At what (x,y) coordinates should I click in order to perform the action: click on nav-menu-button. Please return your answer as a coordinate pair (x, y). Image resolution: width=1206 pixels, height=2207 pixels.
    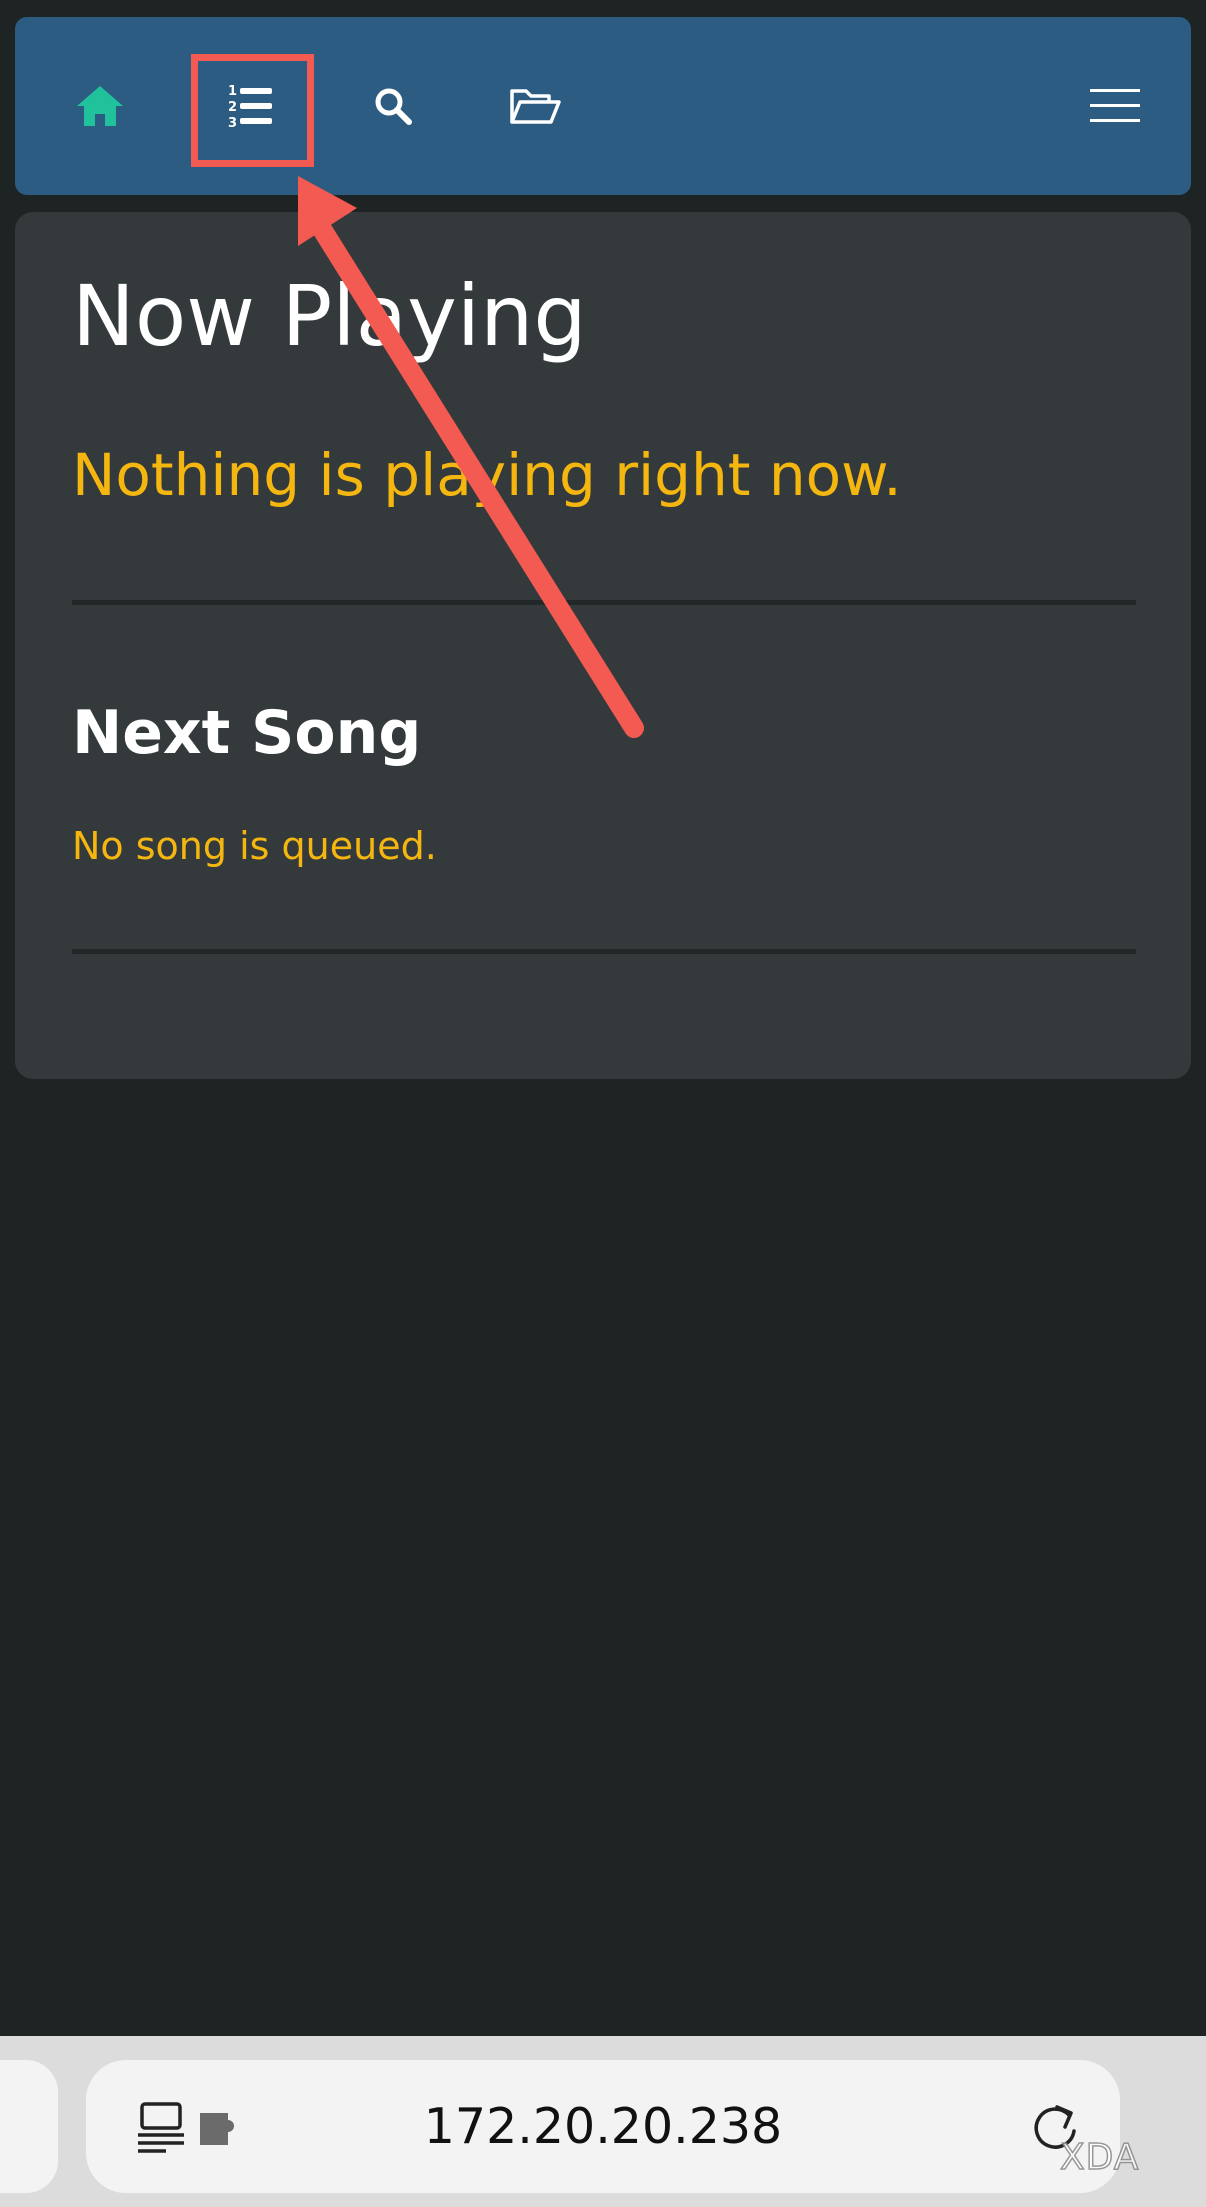
    Looking at the image, I should click on (1115, 106).